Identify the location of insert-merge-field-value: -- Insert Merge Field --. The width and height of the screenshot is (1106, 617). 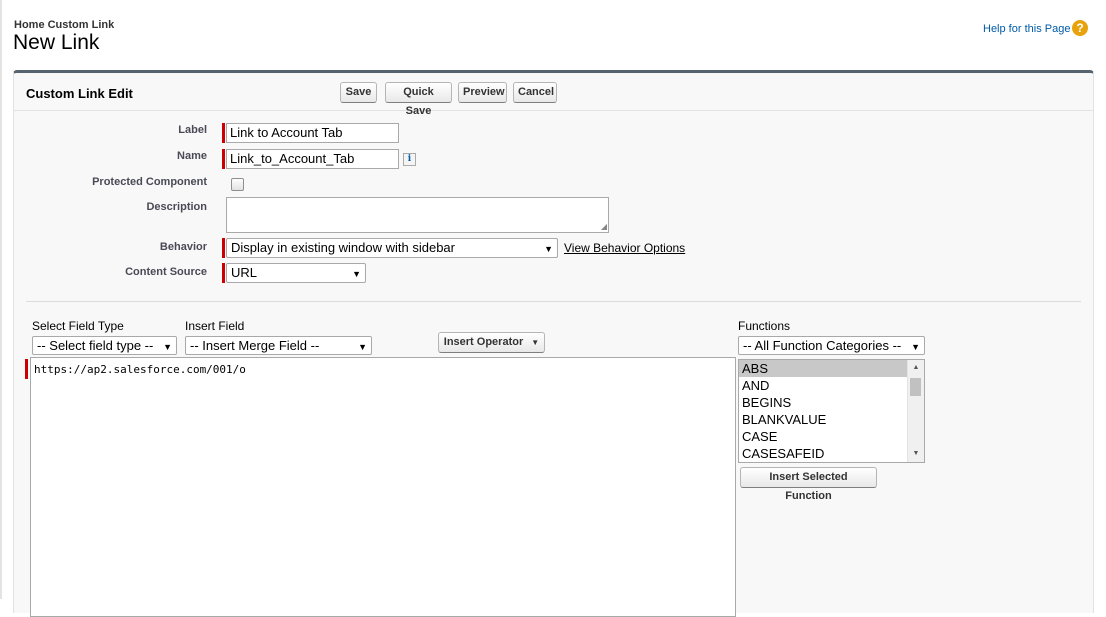
(255, 345).